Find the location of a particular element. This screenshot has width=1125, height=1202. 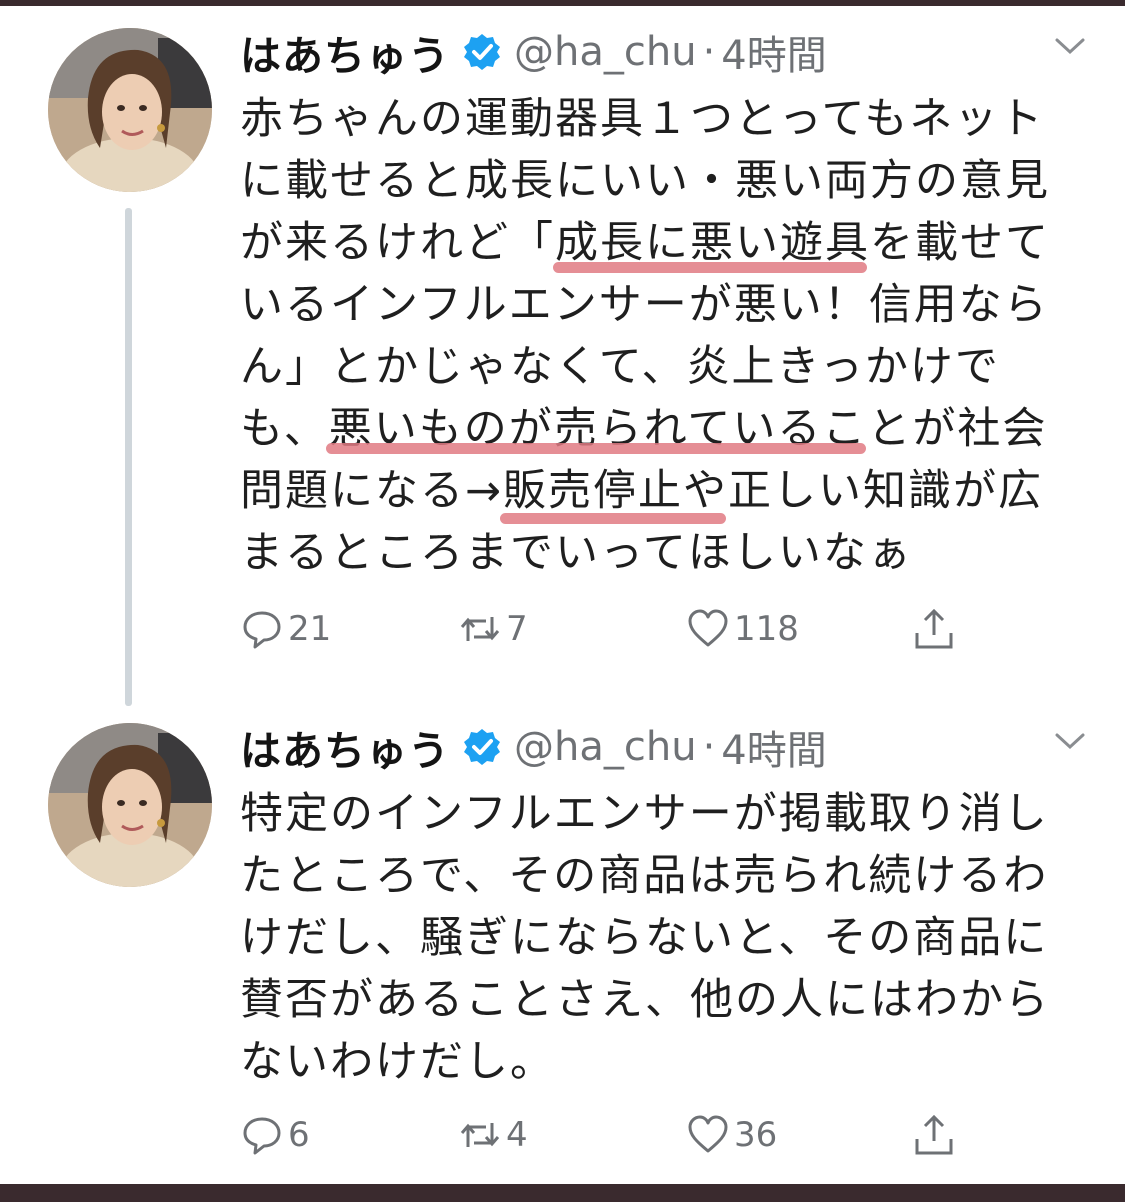

like-count: 36 is located at coordinates (756, 1135).